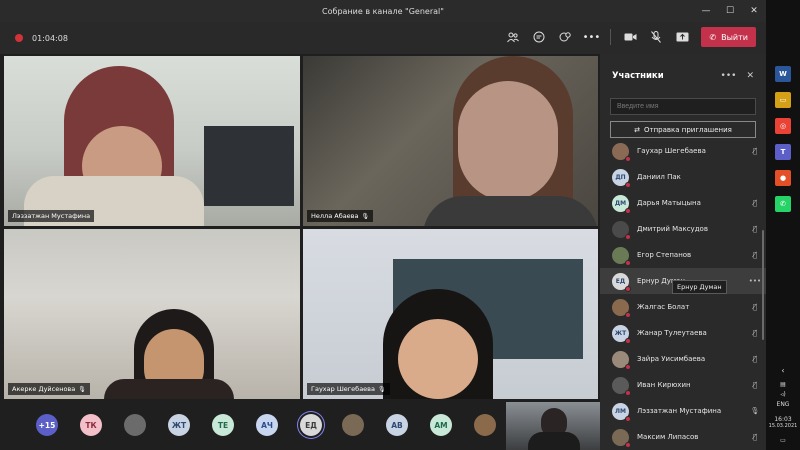 The width and height of the screenshot is (800, 450). What do you see at coordinates (510, 211) in the screenshot?
I see `video-feed-body` at bounding box center [510, 211].